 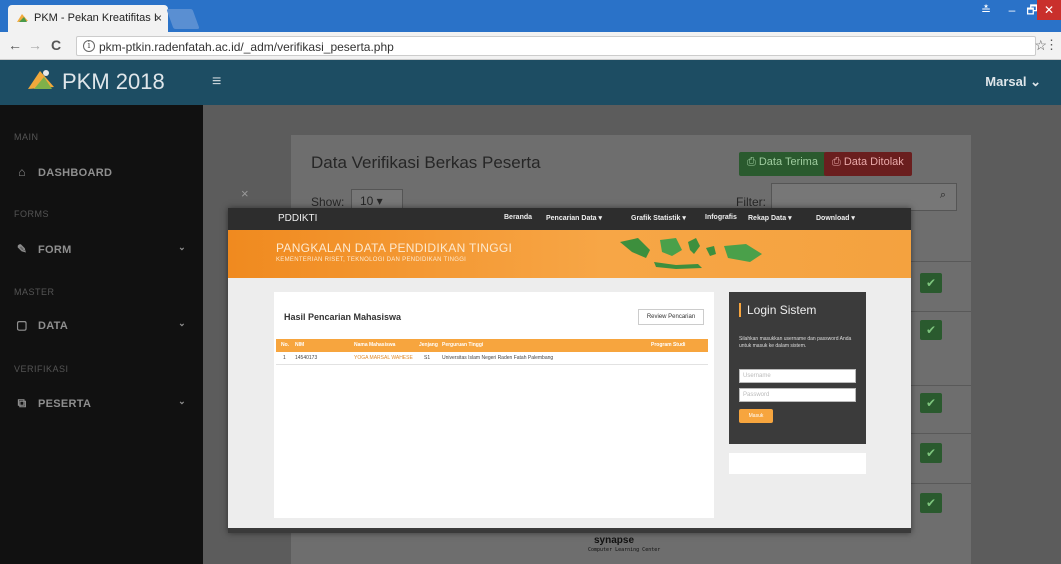 What do you see at coordinates (104, 325) in the screenshot?
I see `sidebar-item-data: ▢ DATA ⌄` at bounding box center [104, 325].